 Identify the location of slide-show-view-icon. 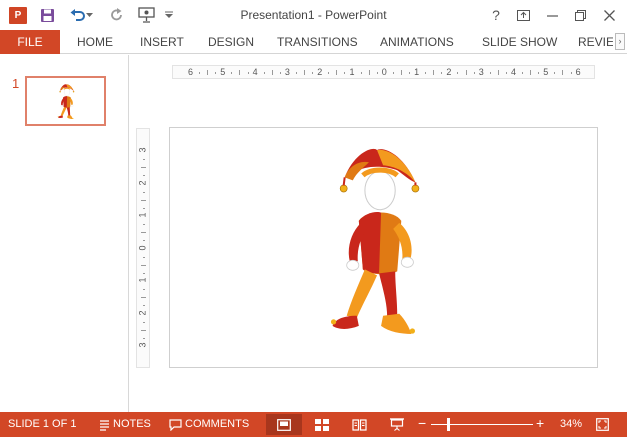
(397, 424).